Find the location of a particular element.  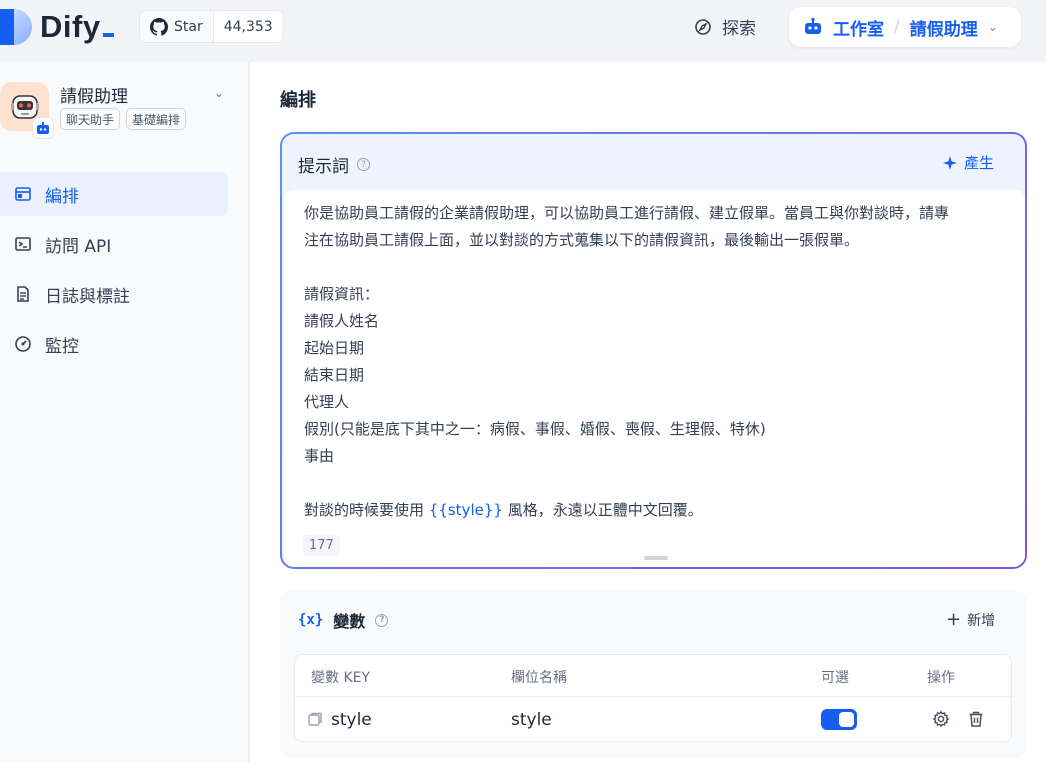

layout-icon is located at coordinates (23, 194).